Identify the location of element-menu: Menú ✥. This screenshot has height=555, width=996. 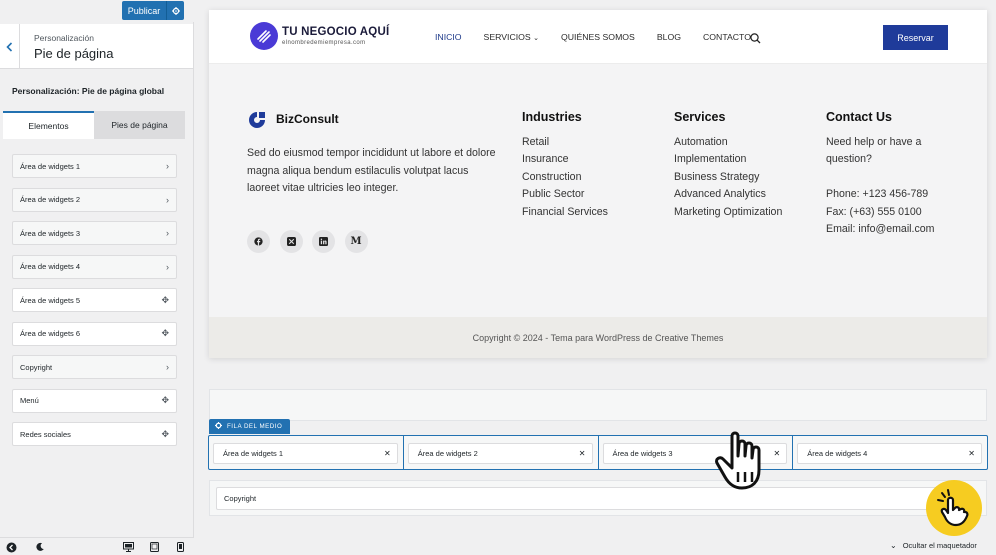
(94, 400).